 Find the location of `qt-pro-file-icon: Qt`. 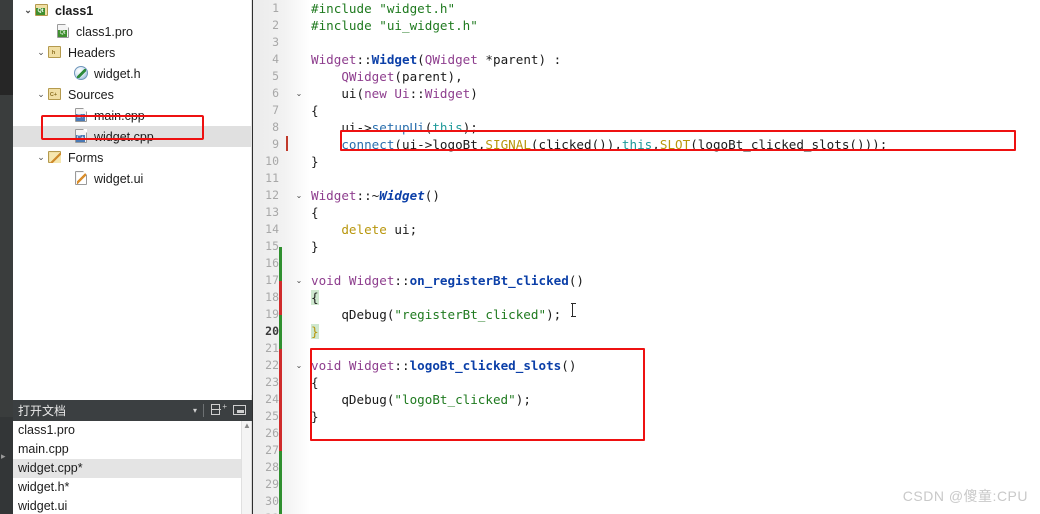

qt-pro-file-icon: Qt is located at coordinates (63, 31).